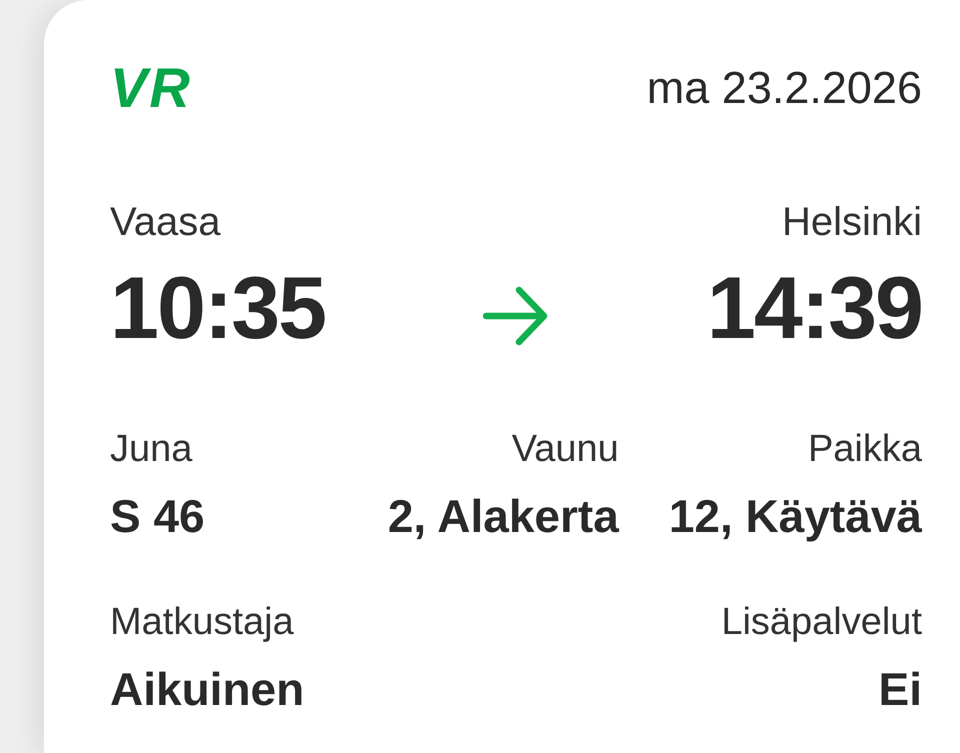 This screenshot has width=960, height=753. I want to click on field-label: Vaunu, so click(564, 449).